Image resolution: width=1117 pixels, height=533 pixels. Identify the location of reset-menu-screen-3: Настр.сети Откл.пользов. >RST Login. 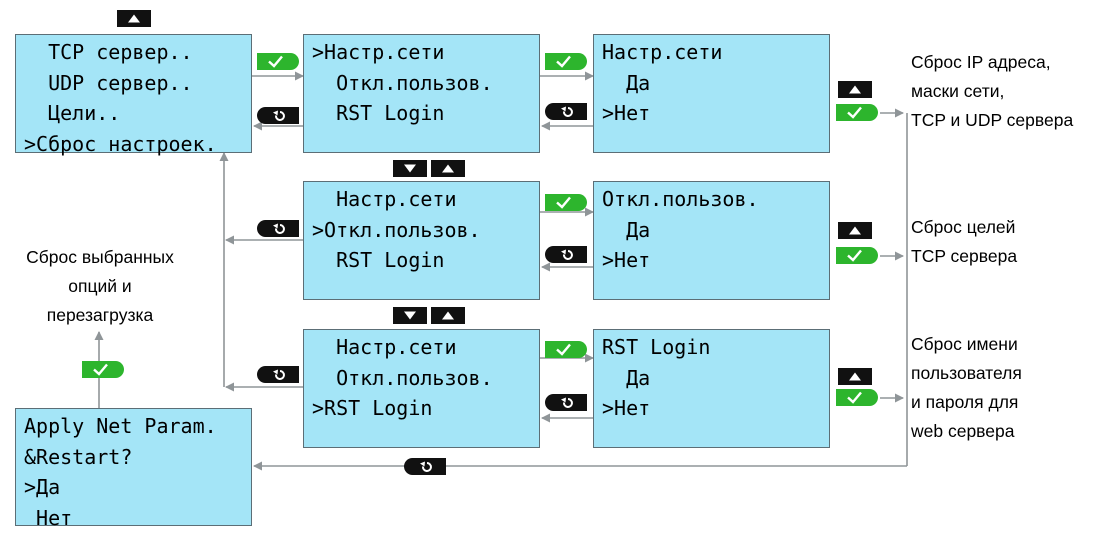
(421, 388).